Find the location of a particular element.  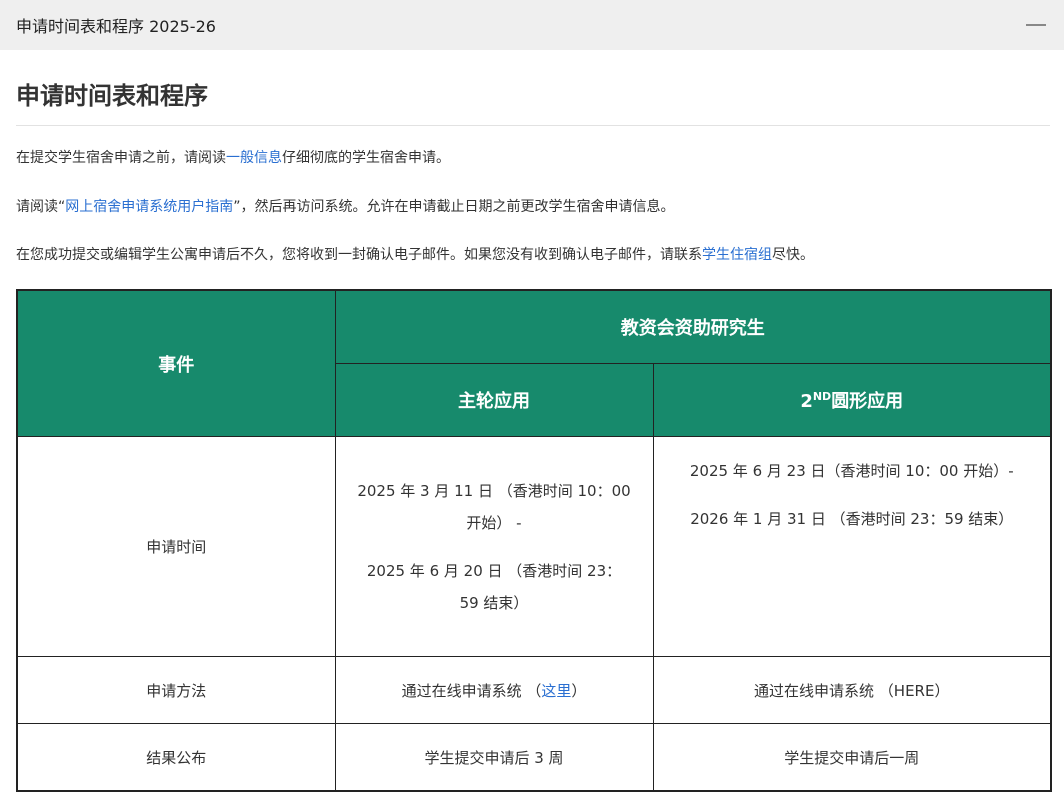

accordion-header: 申请时间表和程序 2025-26 is located at coordinates (532, 25).